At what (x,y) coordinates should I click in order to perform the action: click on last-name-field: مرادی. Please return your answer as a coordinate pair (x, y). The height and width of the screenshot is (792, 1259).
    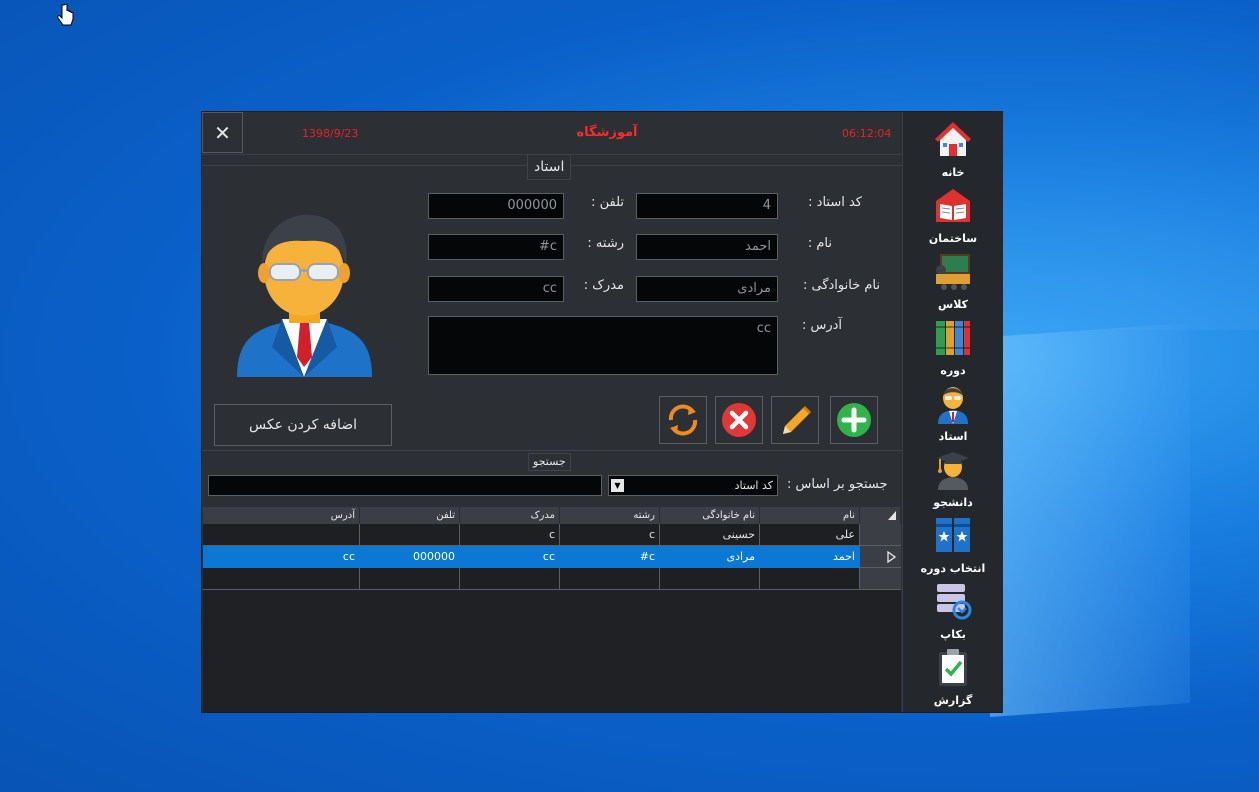
    Looking at the image, I should click on (707, 289).